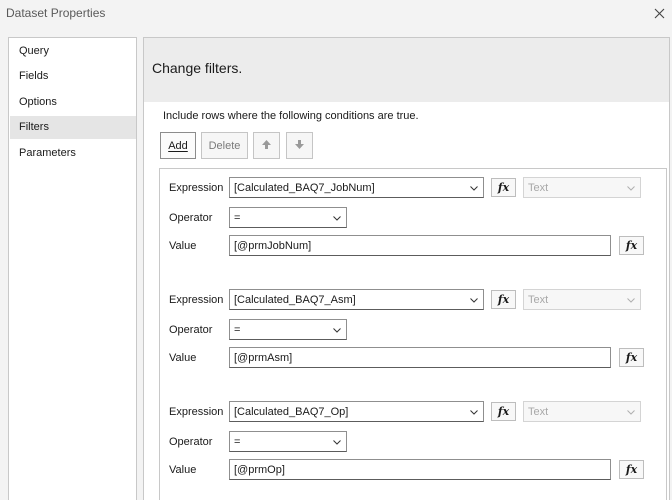 The width and height of the screenshot is (672, 500). Describe the element at coordinates (73, 76) in the screenshot. I see `sidebar-item-fields: Fields` at that location.